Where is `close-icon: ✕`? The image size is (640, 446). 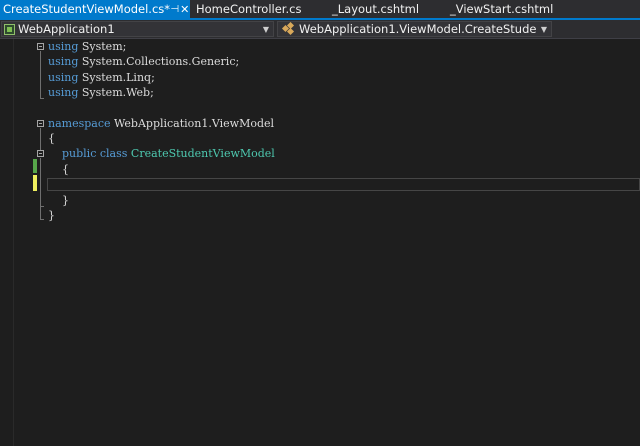
close-icon: ✕ is located at coordinates (184, 9).